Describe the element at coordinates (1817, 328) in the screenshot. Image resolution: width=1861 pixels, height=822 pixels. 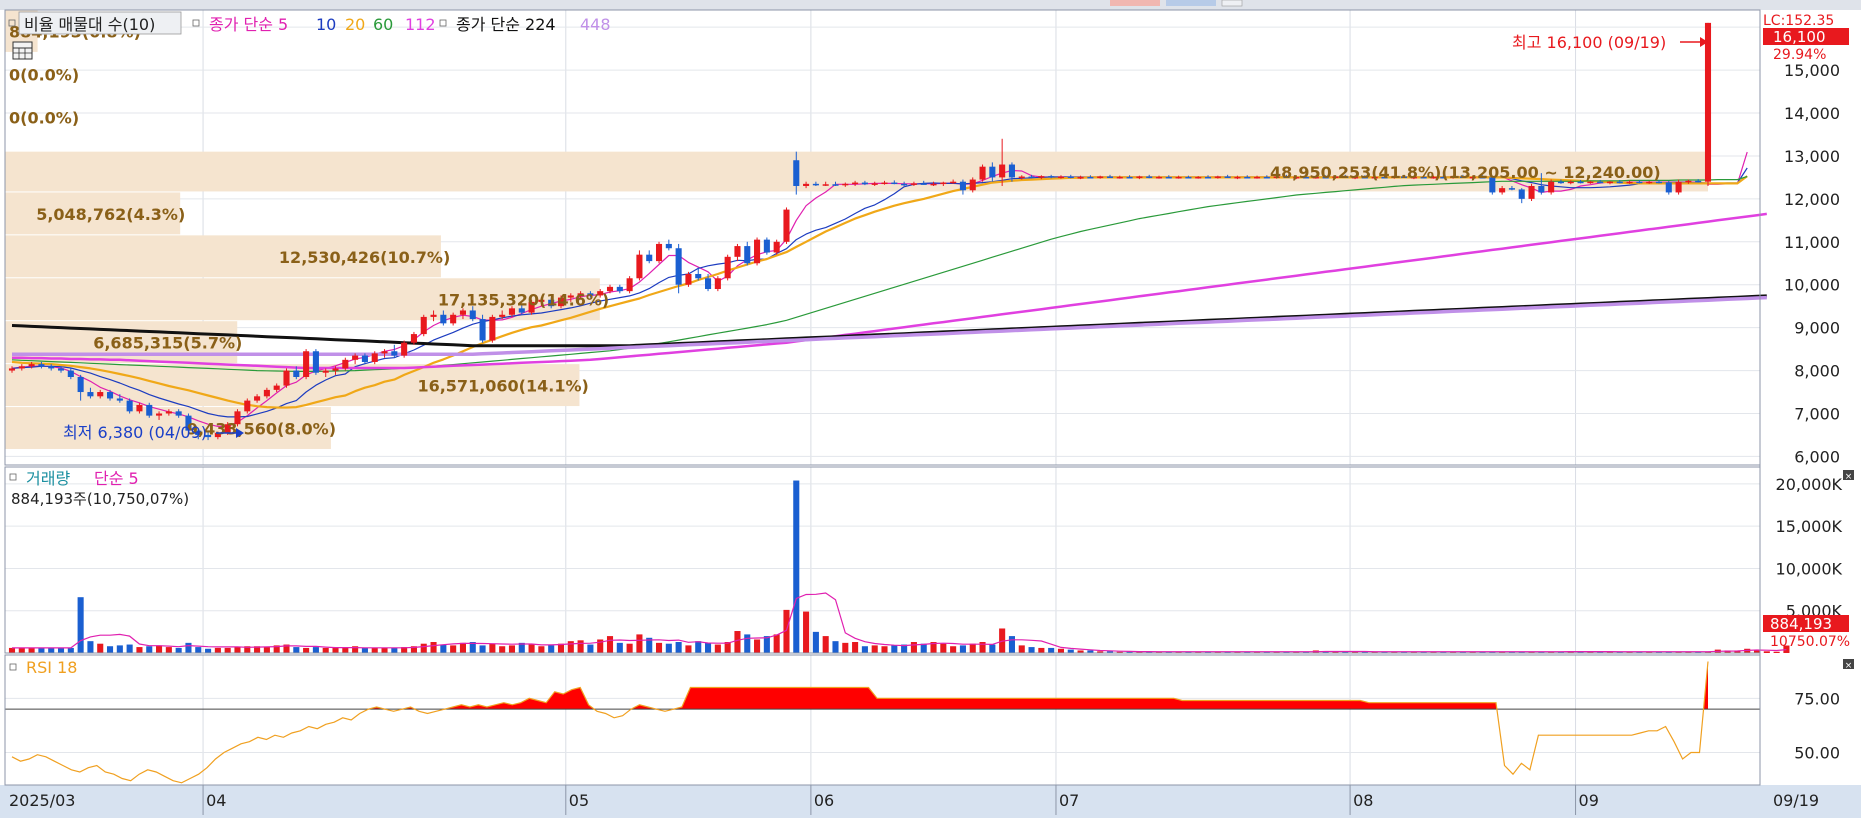
I see `price-tick-label: 9,000` at that location.